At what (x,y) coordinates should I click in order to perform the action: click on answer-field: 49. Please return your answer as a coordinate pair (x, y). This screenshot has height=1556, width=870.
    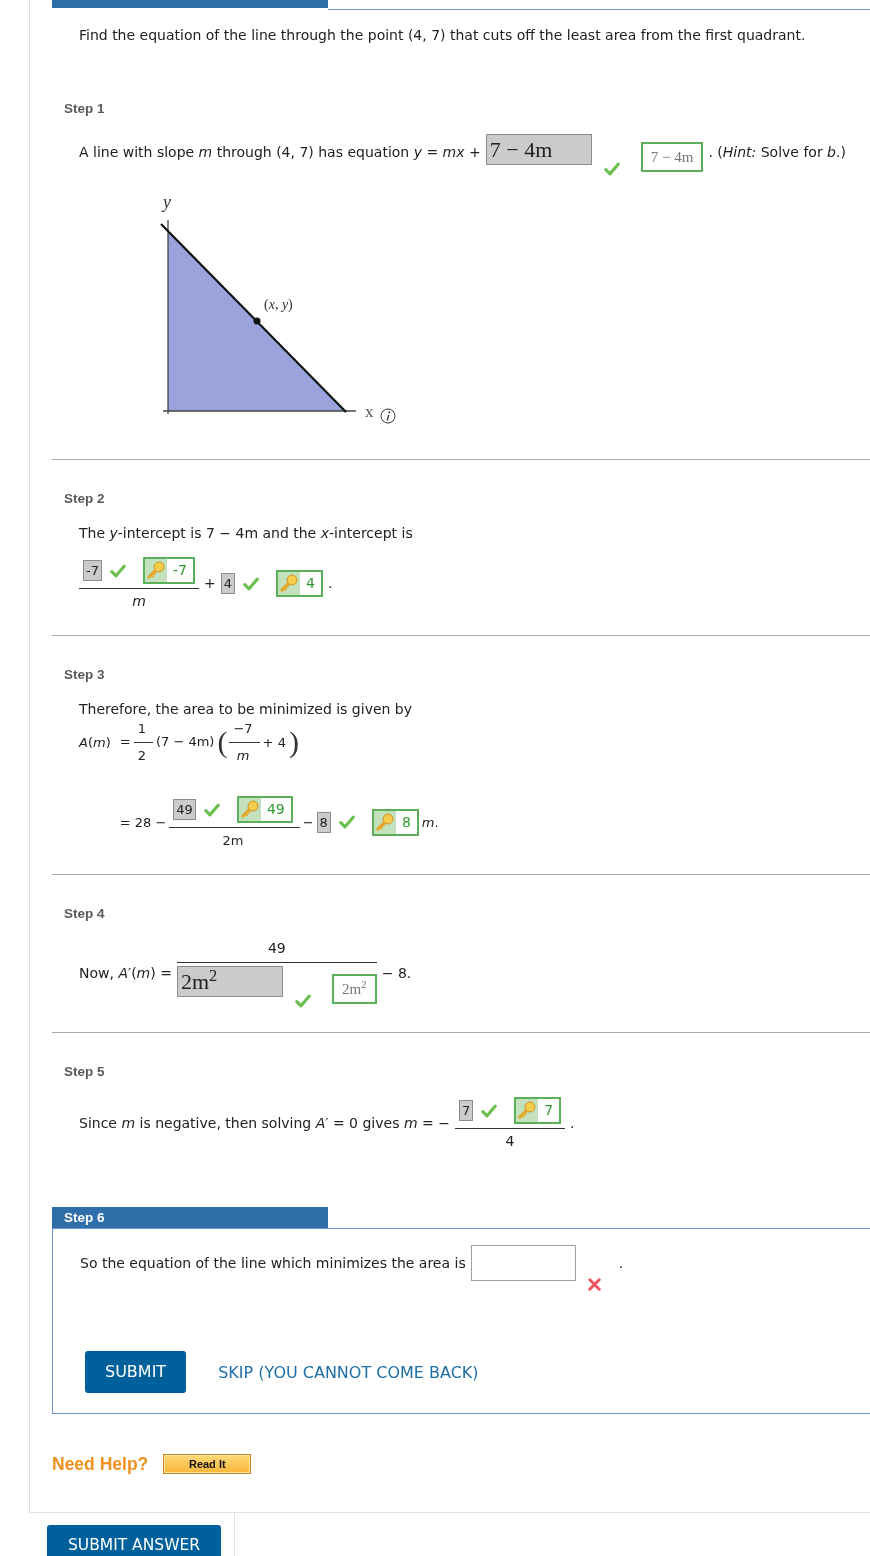
    Looking at the image, I should click on (184, 809).